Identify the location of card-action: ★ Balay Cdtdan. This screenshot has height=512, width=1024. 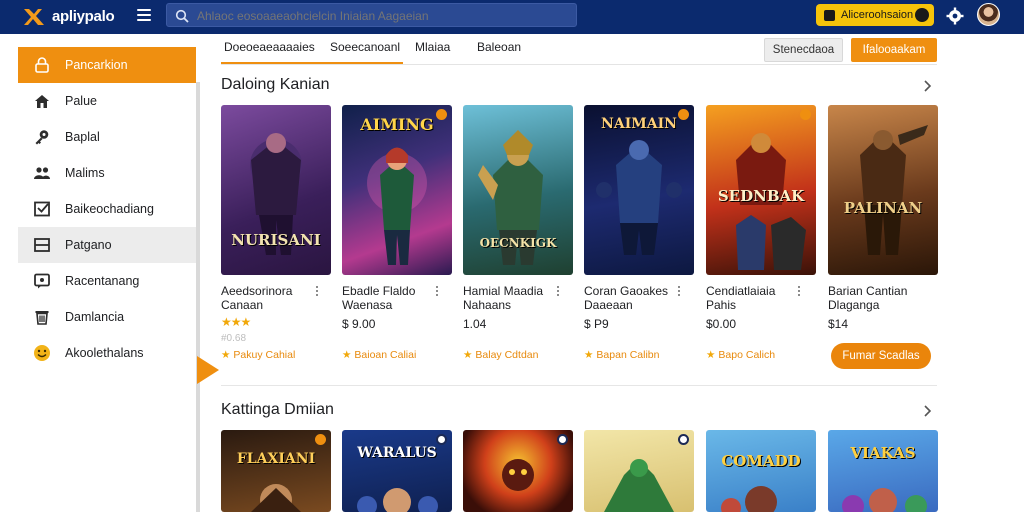
(500, 355).